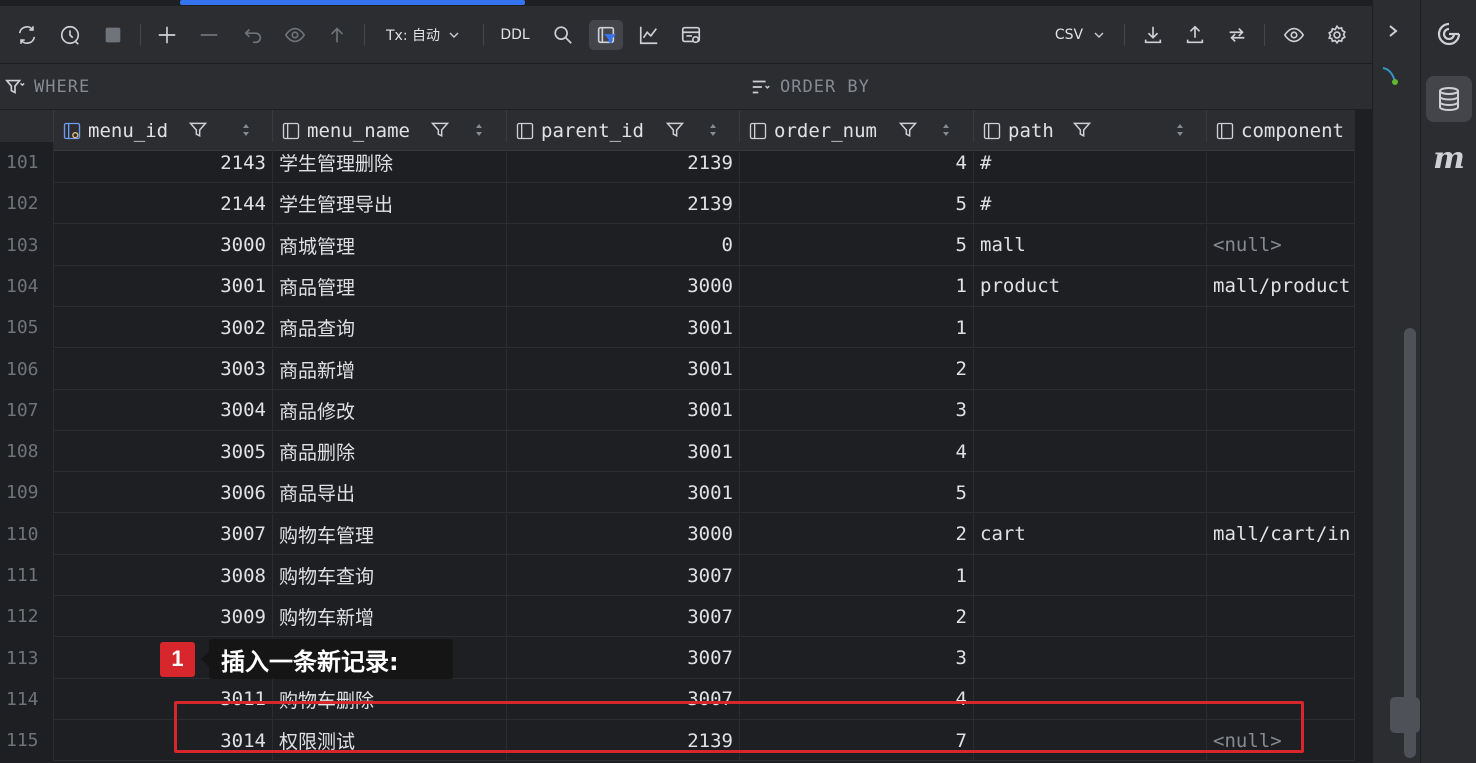 Image resolution: width=1476 pixels, height=763 pixels. I want to click on table-row: 104 3001 商品管理 3000 1 product mall/product, so click(677, 286).